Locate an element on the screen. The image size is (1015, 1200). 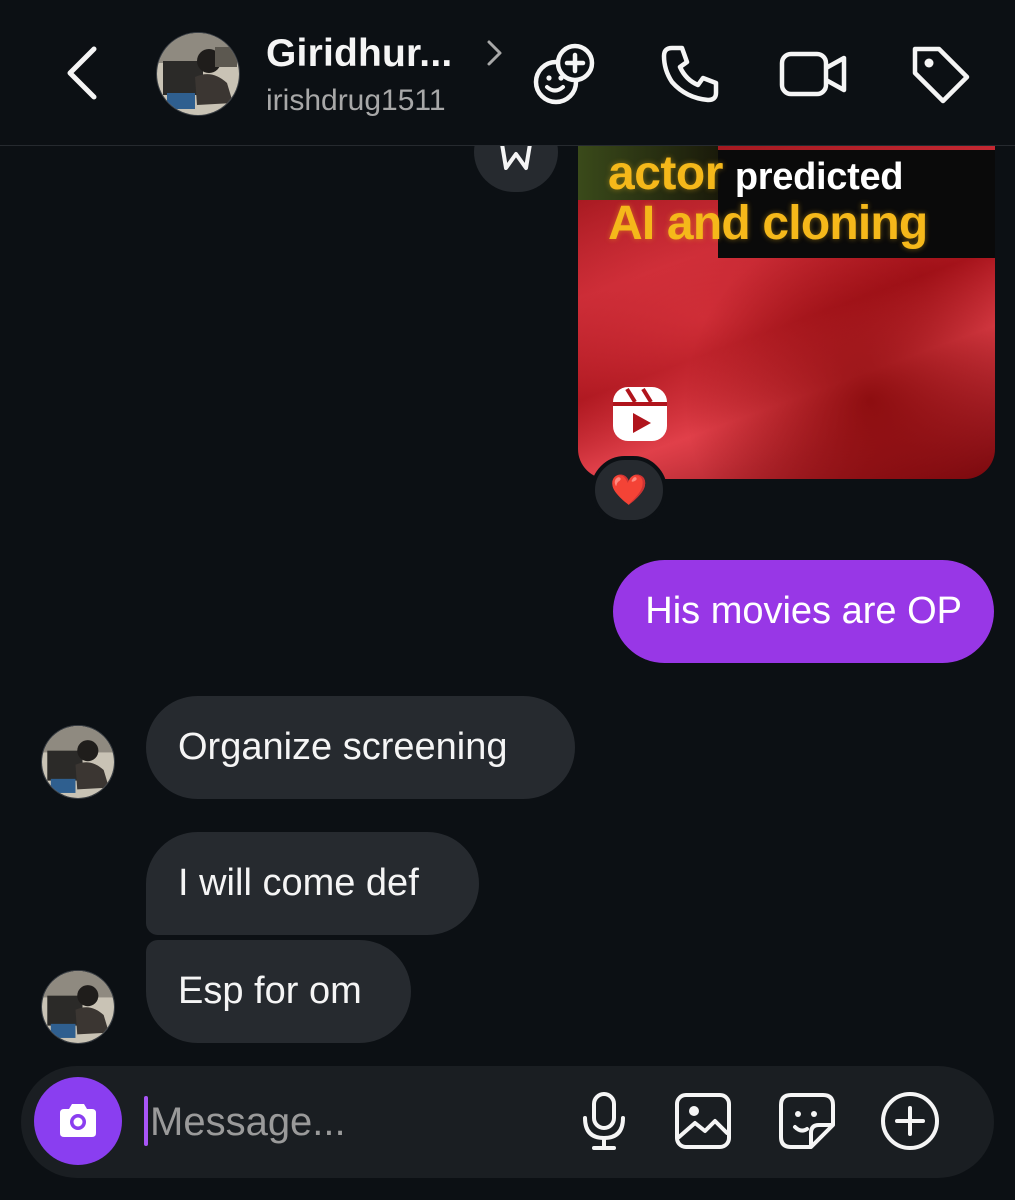
shared-reel-card: actor predicted AI and cloning is located at coordinates (786, 299).